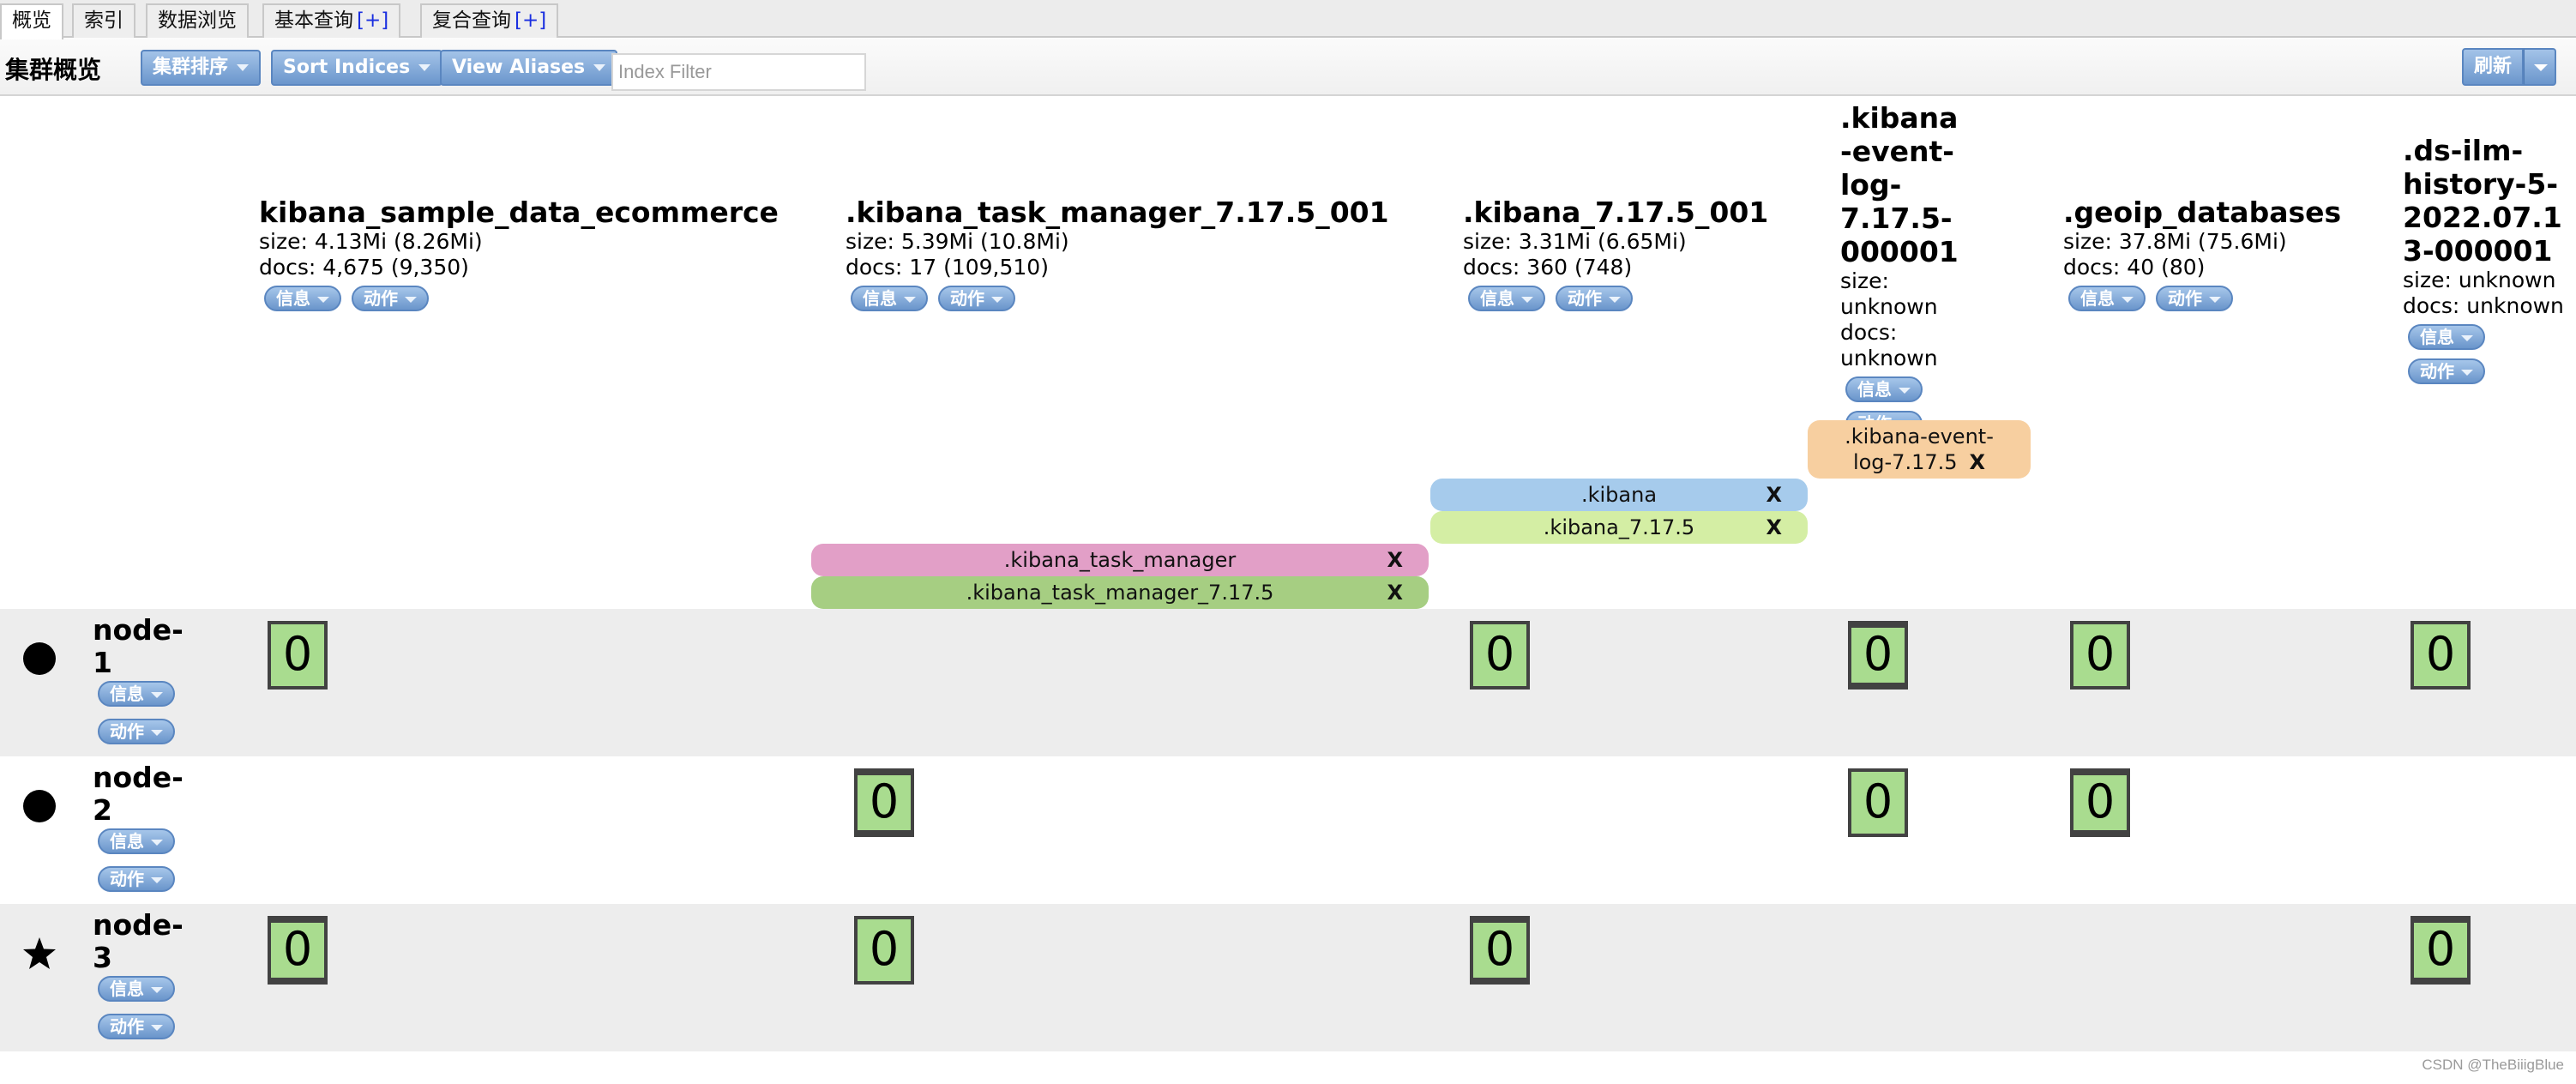 The height and width of the screenshot is (1084, 2576). What do you see at coordinates (542, 212) in the screenshot?
I see `index-name: kibana_sample_data_ecommerce` at bounding box center [542, 212].